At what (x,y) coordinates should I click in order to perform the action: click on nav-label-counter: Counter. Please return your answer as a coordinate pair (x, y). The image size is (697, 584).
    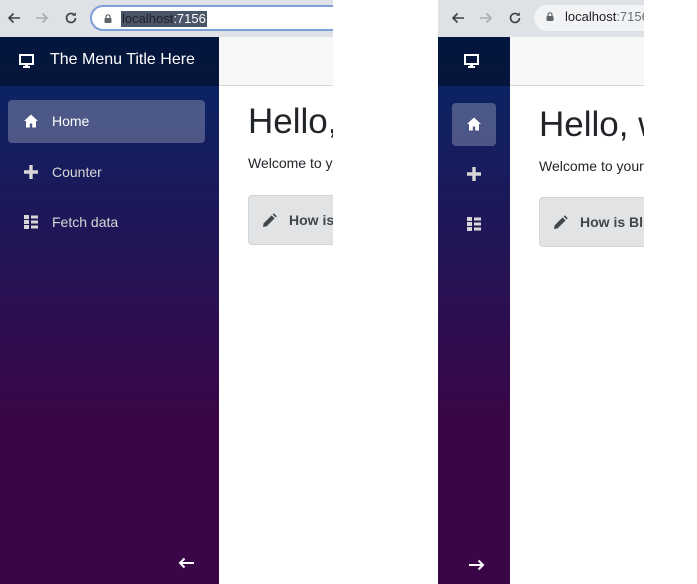
    Looking at the image, I should click on (77, 172).